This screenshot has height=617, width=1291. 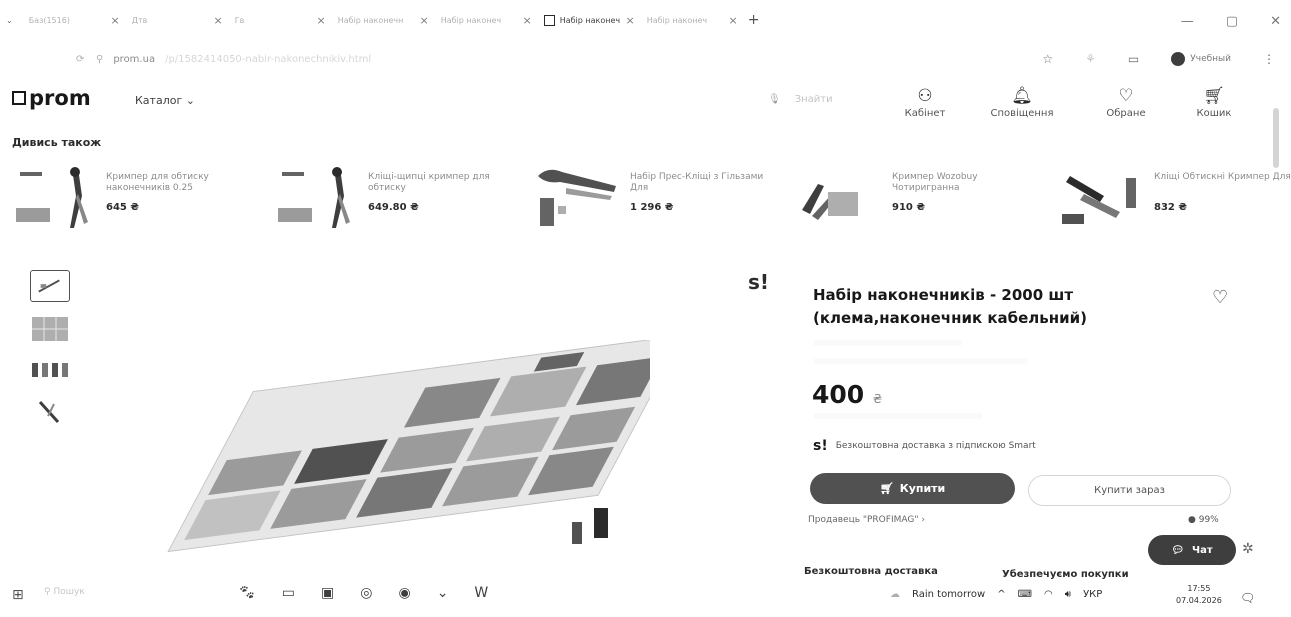 What do you see at coordinates (9, 20) in the screenshot?
I see `chevron-down-icon: ⌄` at bounding box center [9, 20].